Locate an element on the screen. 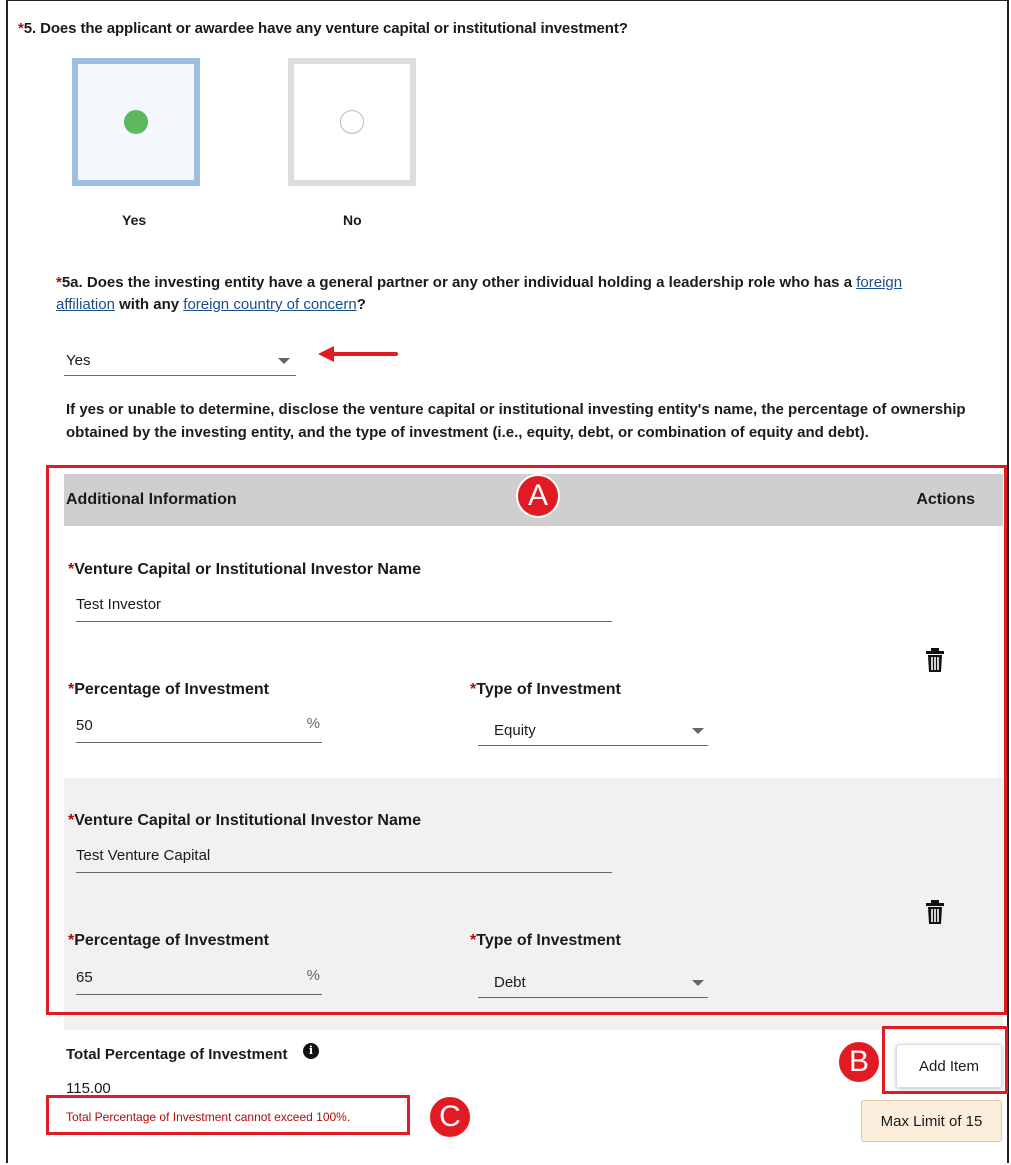 This screenshot has height=1165, width=1011. option-yes-label: Yes is located at coordinates (134, 220).